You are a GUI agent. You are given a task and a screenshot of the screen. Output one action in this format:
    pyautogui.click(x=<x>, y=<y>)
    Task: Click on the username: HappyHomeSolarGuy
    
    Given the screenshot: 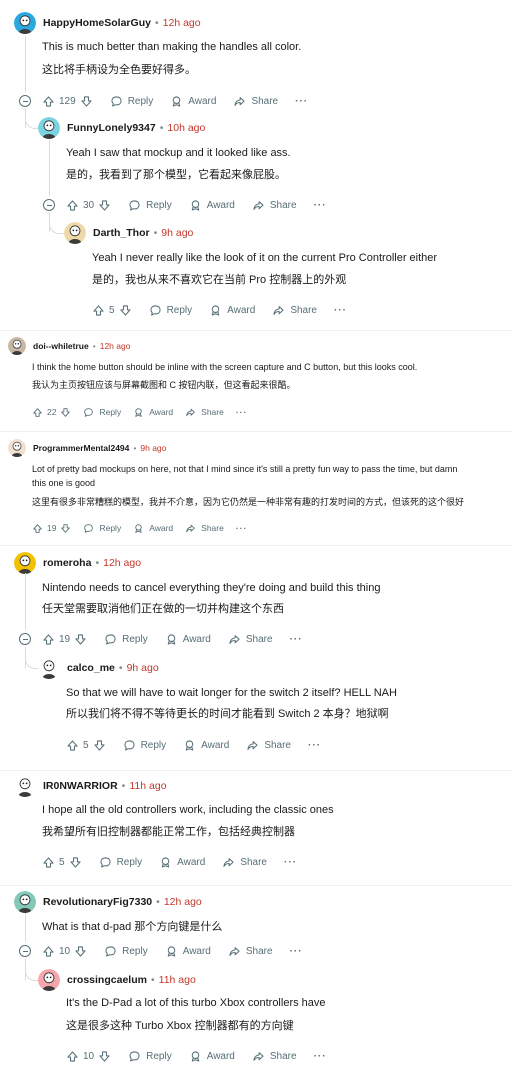 What is the action you would take?
    pyautogui.click(x=97, y=23)
    